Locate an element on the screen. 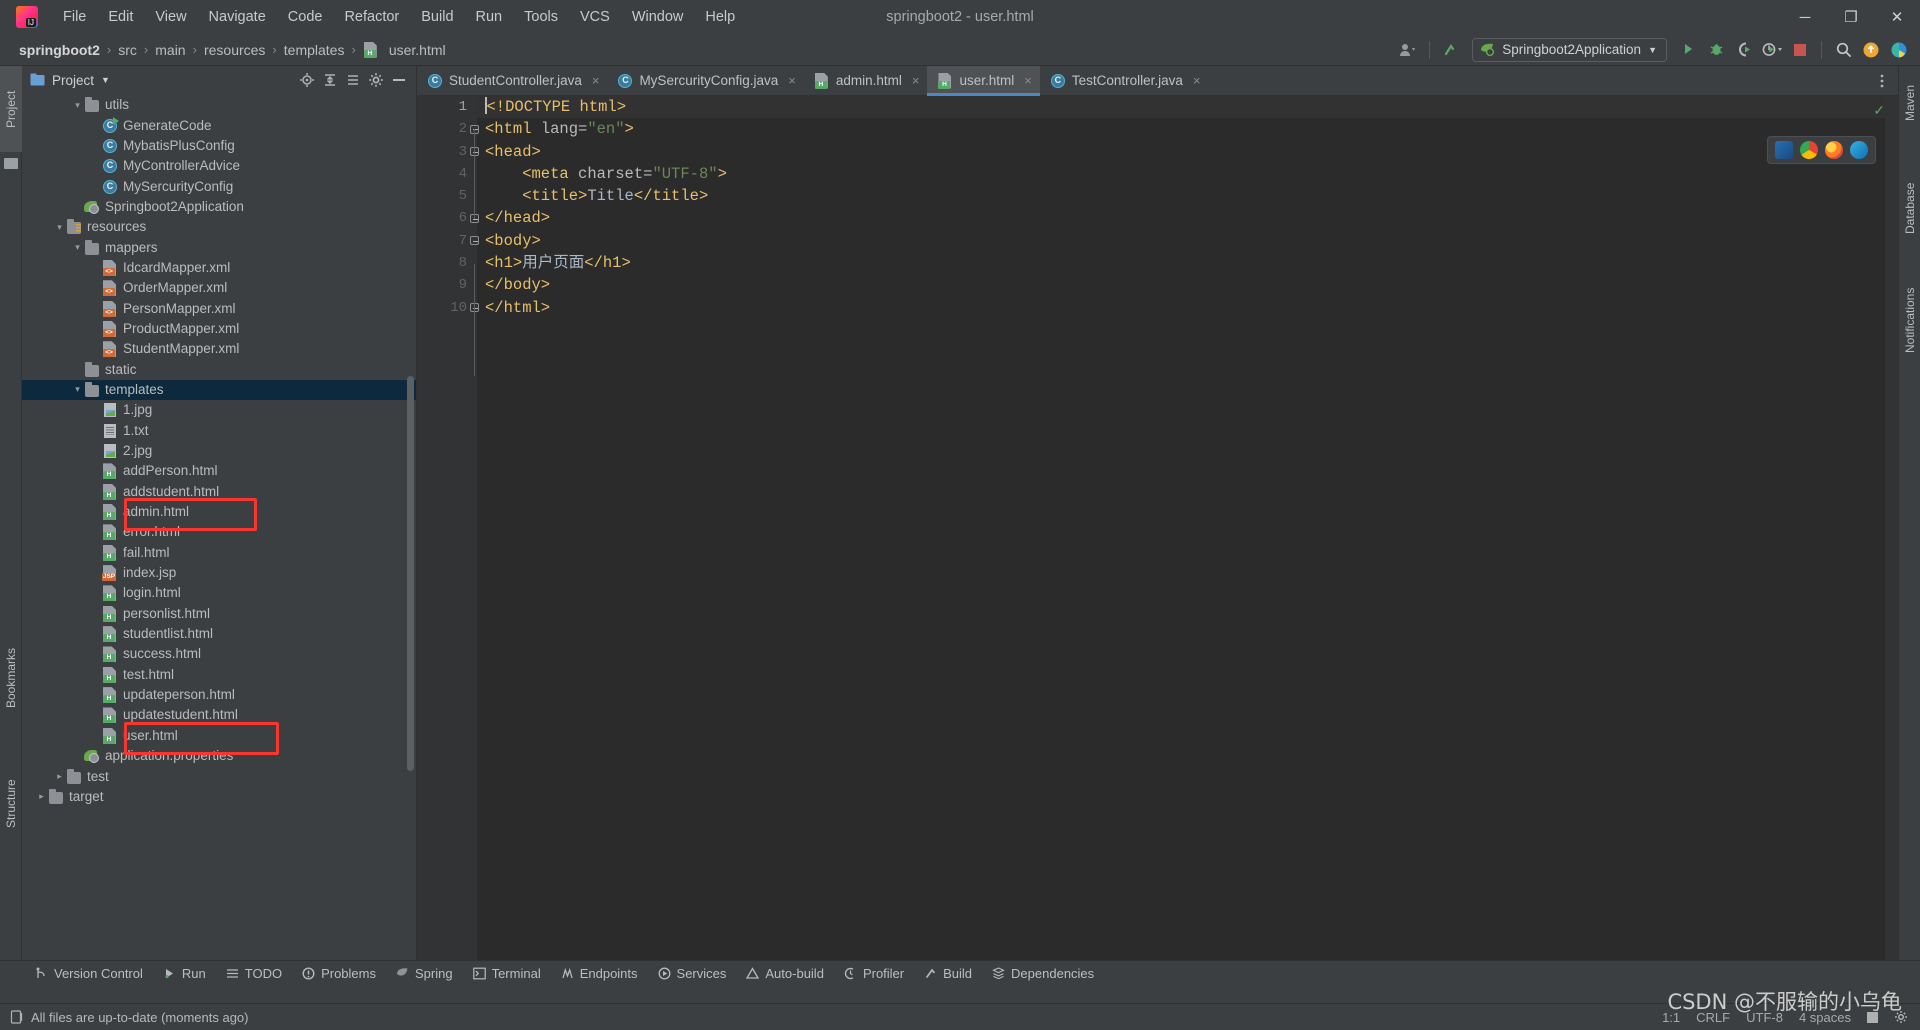 This screenshot has height=1030, width=1920. tool-window-profiler: Profiler is located at coordinates (874, 973).